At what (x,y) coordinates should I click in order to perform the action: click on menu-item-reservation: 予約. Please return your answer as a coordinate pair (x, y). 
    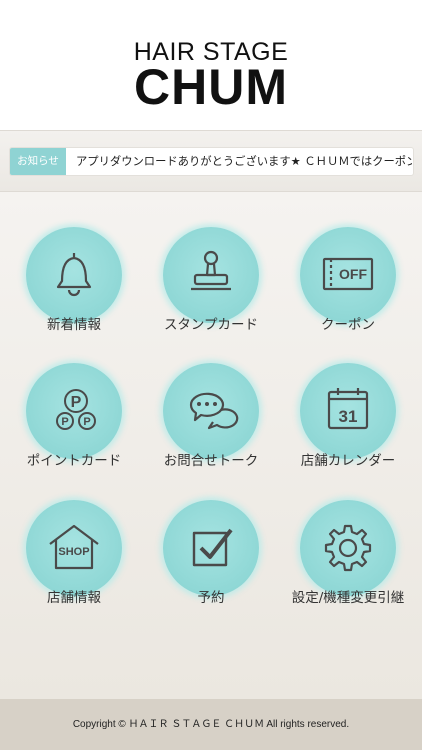
    Looking at the image, I should click on (210, 560).